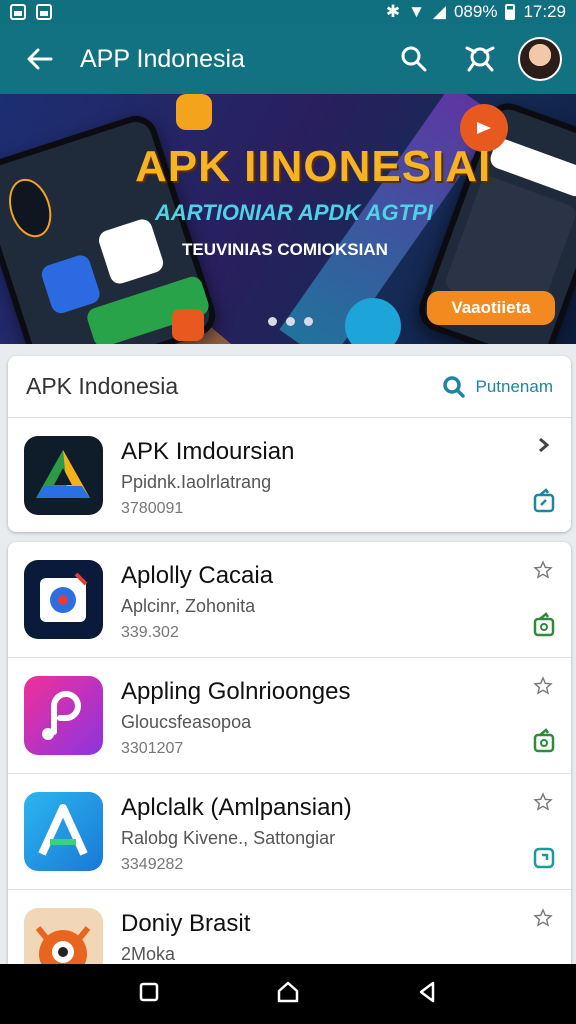  I want to click on app-count: 3780091, so click(152, 508).